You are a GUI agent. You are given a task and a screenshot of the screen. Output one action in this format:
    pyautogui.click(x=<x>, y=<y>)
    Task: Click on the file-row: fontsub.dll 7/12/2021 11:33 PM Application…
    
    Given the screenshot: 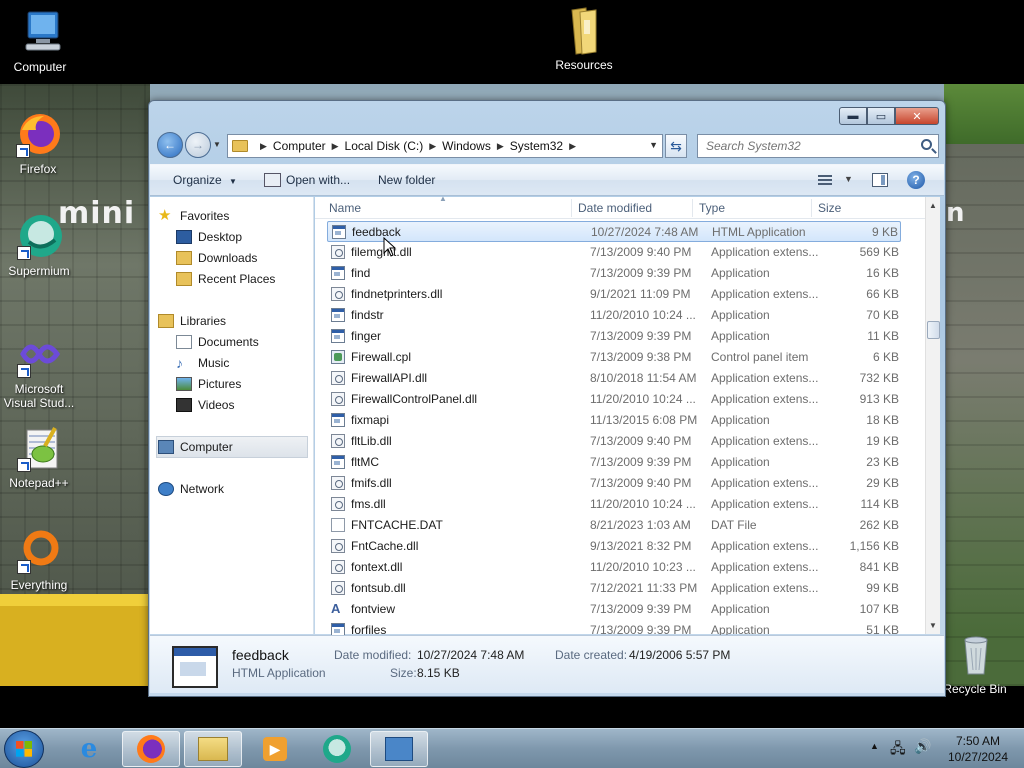 What is the action you would take?
    pyautogui.click(x=614, y=588)
    